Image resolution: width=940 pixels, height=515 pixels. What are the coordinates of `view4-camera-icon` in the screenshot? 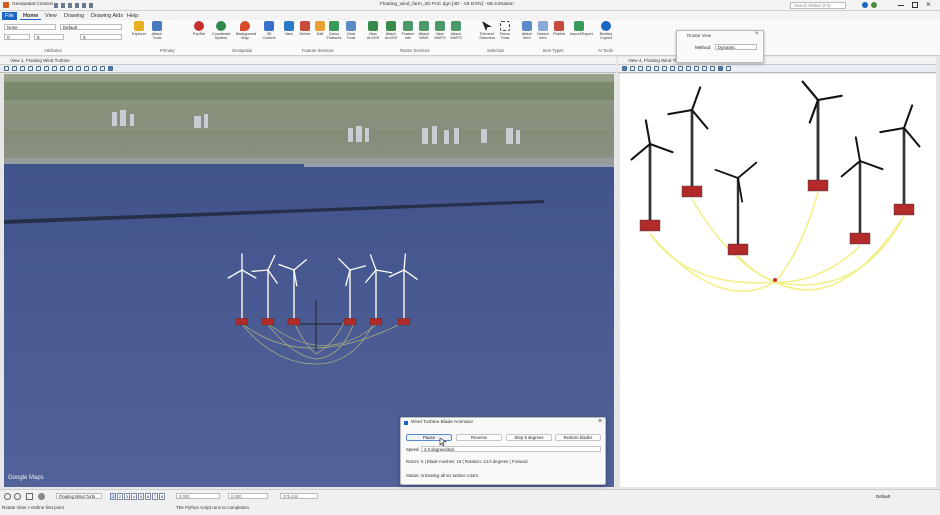 It's located at (704, 68).